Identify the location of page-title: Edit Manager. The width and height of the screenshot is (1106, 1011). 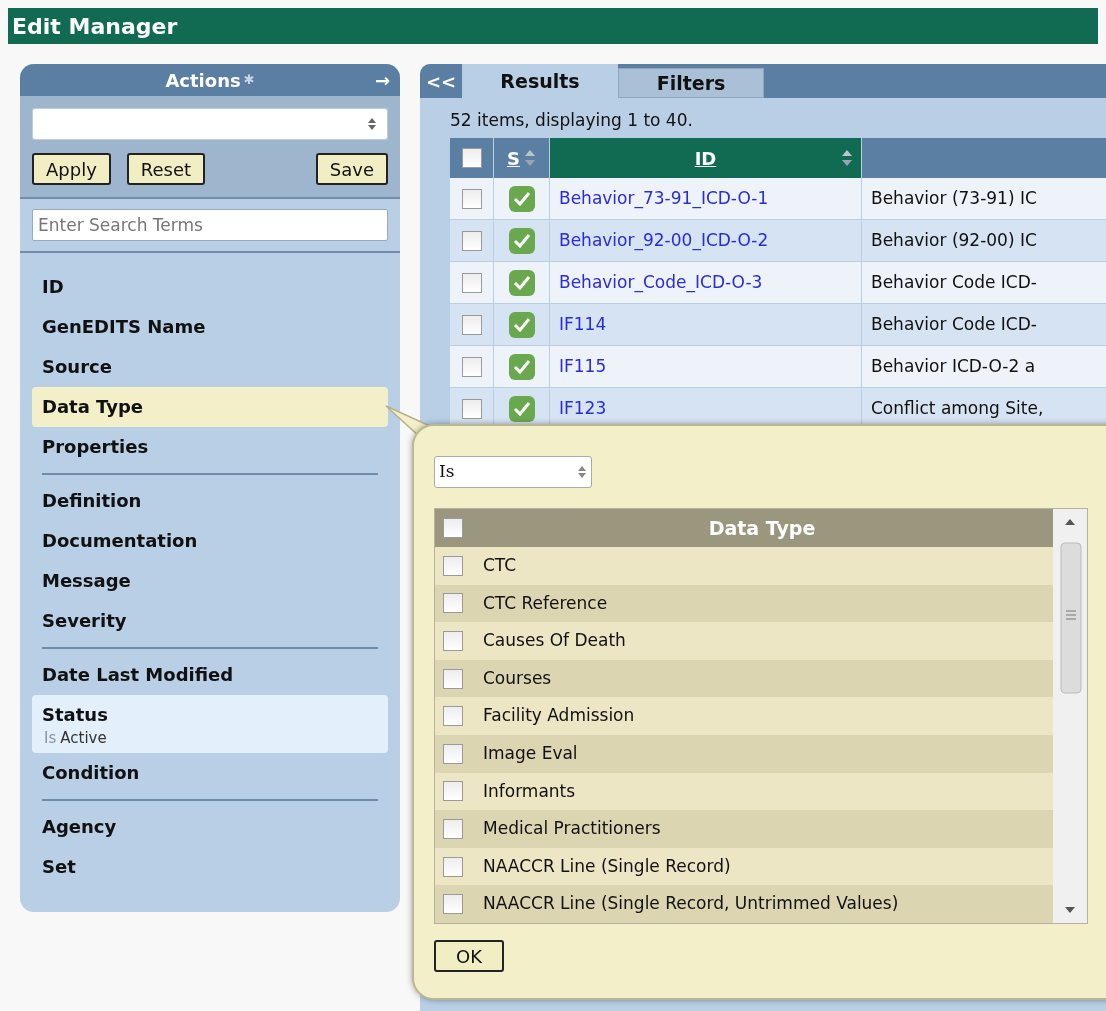
(95, 26).